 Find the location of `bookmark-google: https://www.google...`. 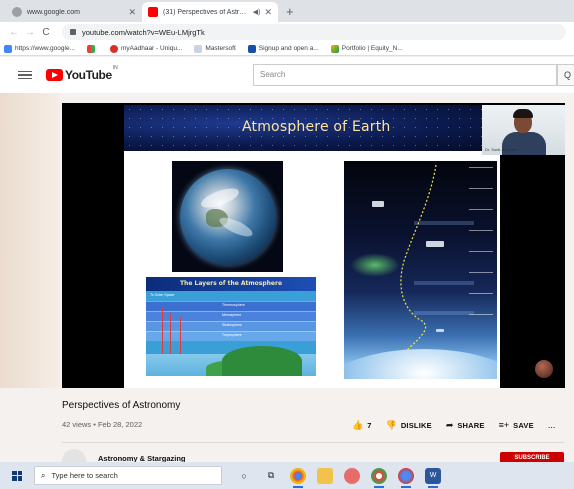

bookmark-google: https://www.google... is located at coordinates (39, 48).